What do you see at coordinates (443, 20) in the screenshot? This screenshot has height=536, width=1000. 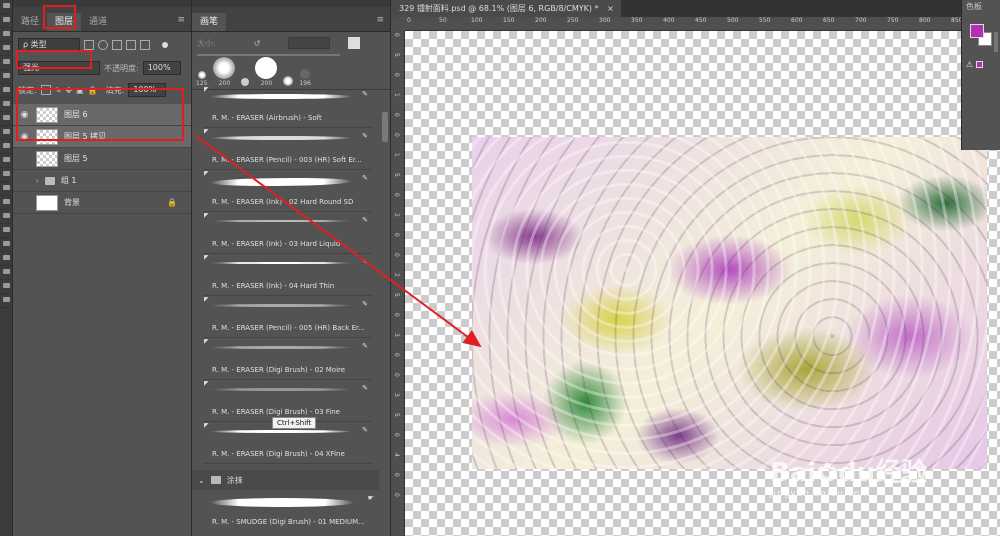 I see `ruler-tick: 50` at bounding box center [443, 20].